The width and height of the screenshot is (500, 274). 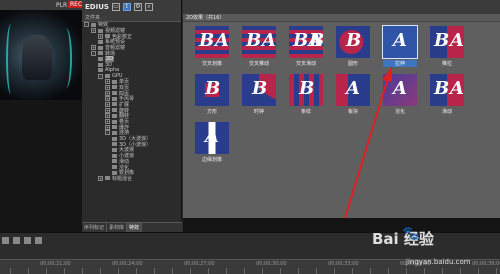 I want to click on play-icon, so click(x=27, y=240).